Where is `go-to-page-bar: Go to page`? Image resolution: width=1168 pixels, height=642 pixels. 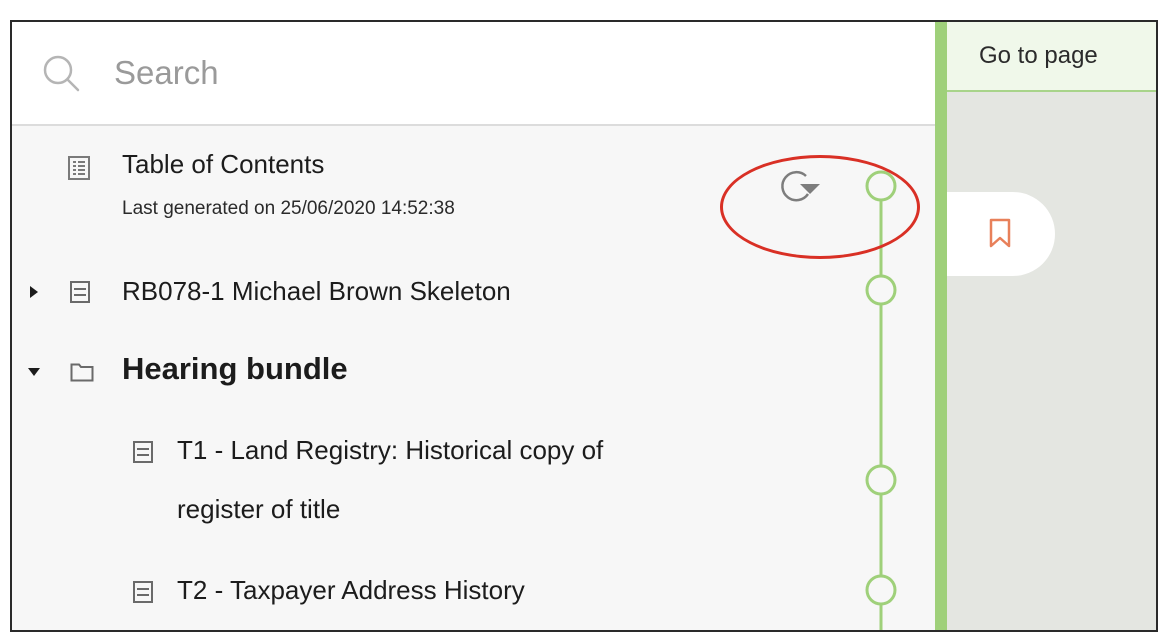
go-to-page-bar: Go to page is located at coordinates (1051, 57).